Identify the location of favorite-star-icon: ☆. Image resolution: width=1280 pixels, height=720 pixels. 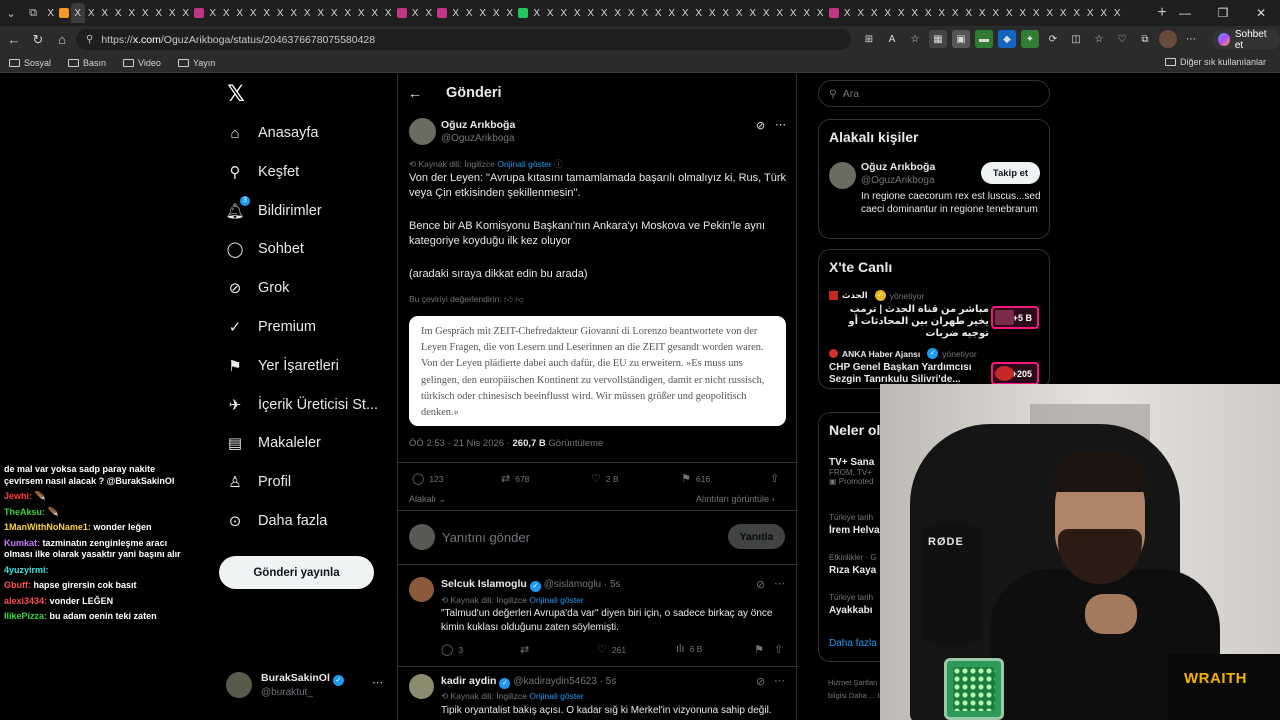
(915, 39).